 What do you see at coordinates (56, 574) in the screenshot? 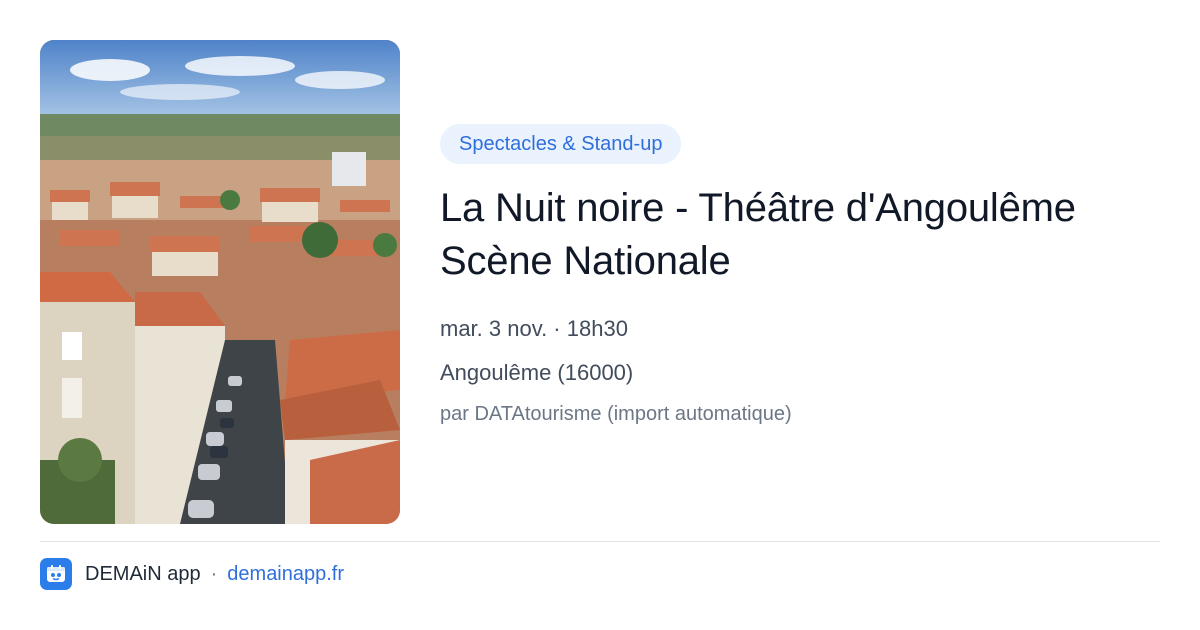
I see `demain-app-logo-icon` at bounding box center [56, 574].